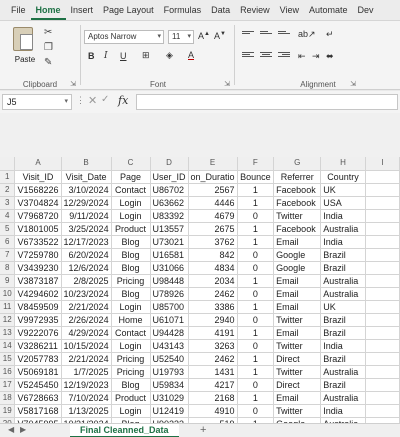 The height and width of the screenshot is (437, 400). I want to click on table-cell: U63662, so click(169, 203).